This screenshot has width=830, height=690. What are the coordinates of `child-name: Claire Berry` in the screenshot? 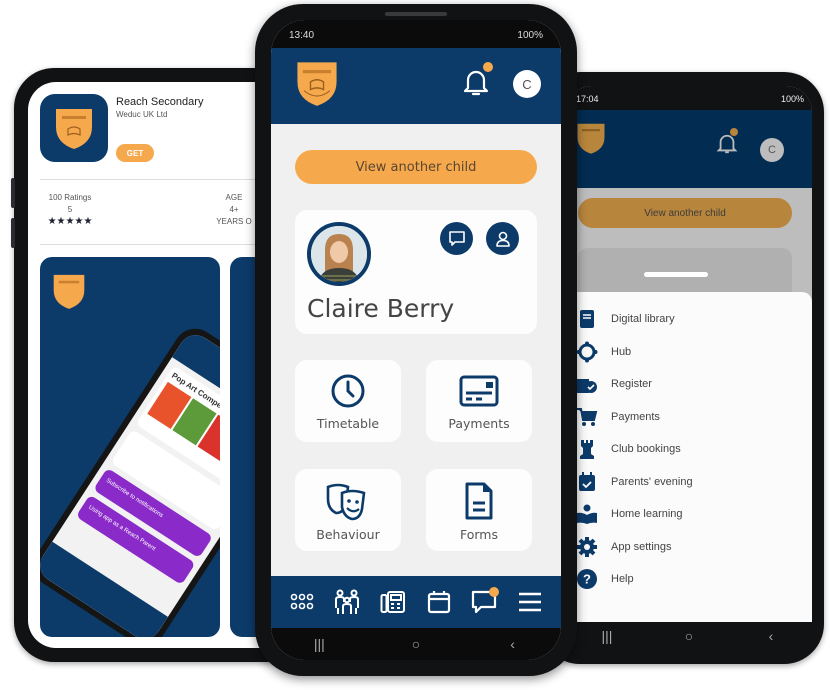 It's located at (381, 308).